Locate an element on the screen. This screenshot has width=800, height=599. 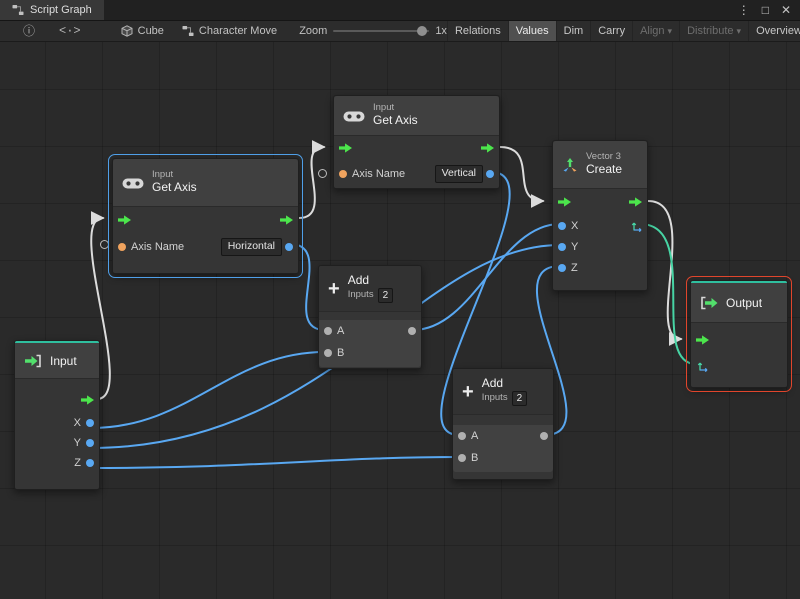
node-title: Create is located at coordinates (604, 169).